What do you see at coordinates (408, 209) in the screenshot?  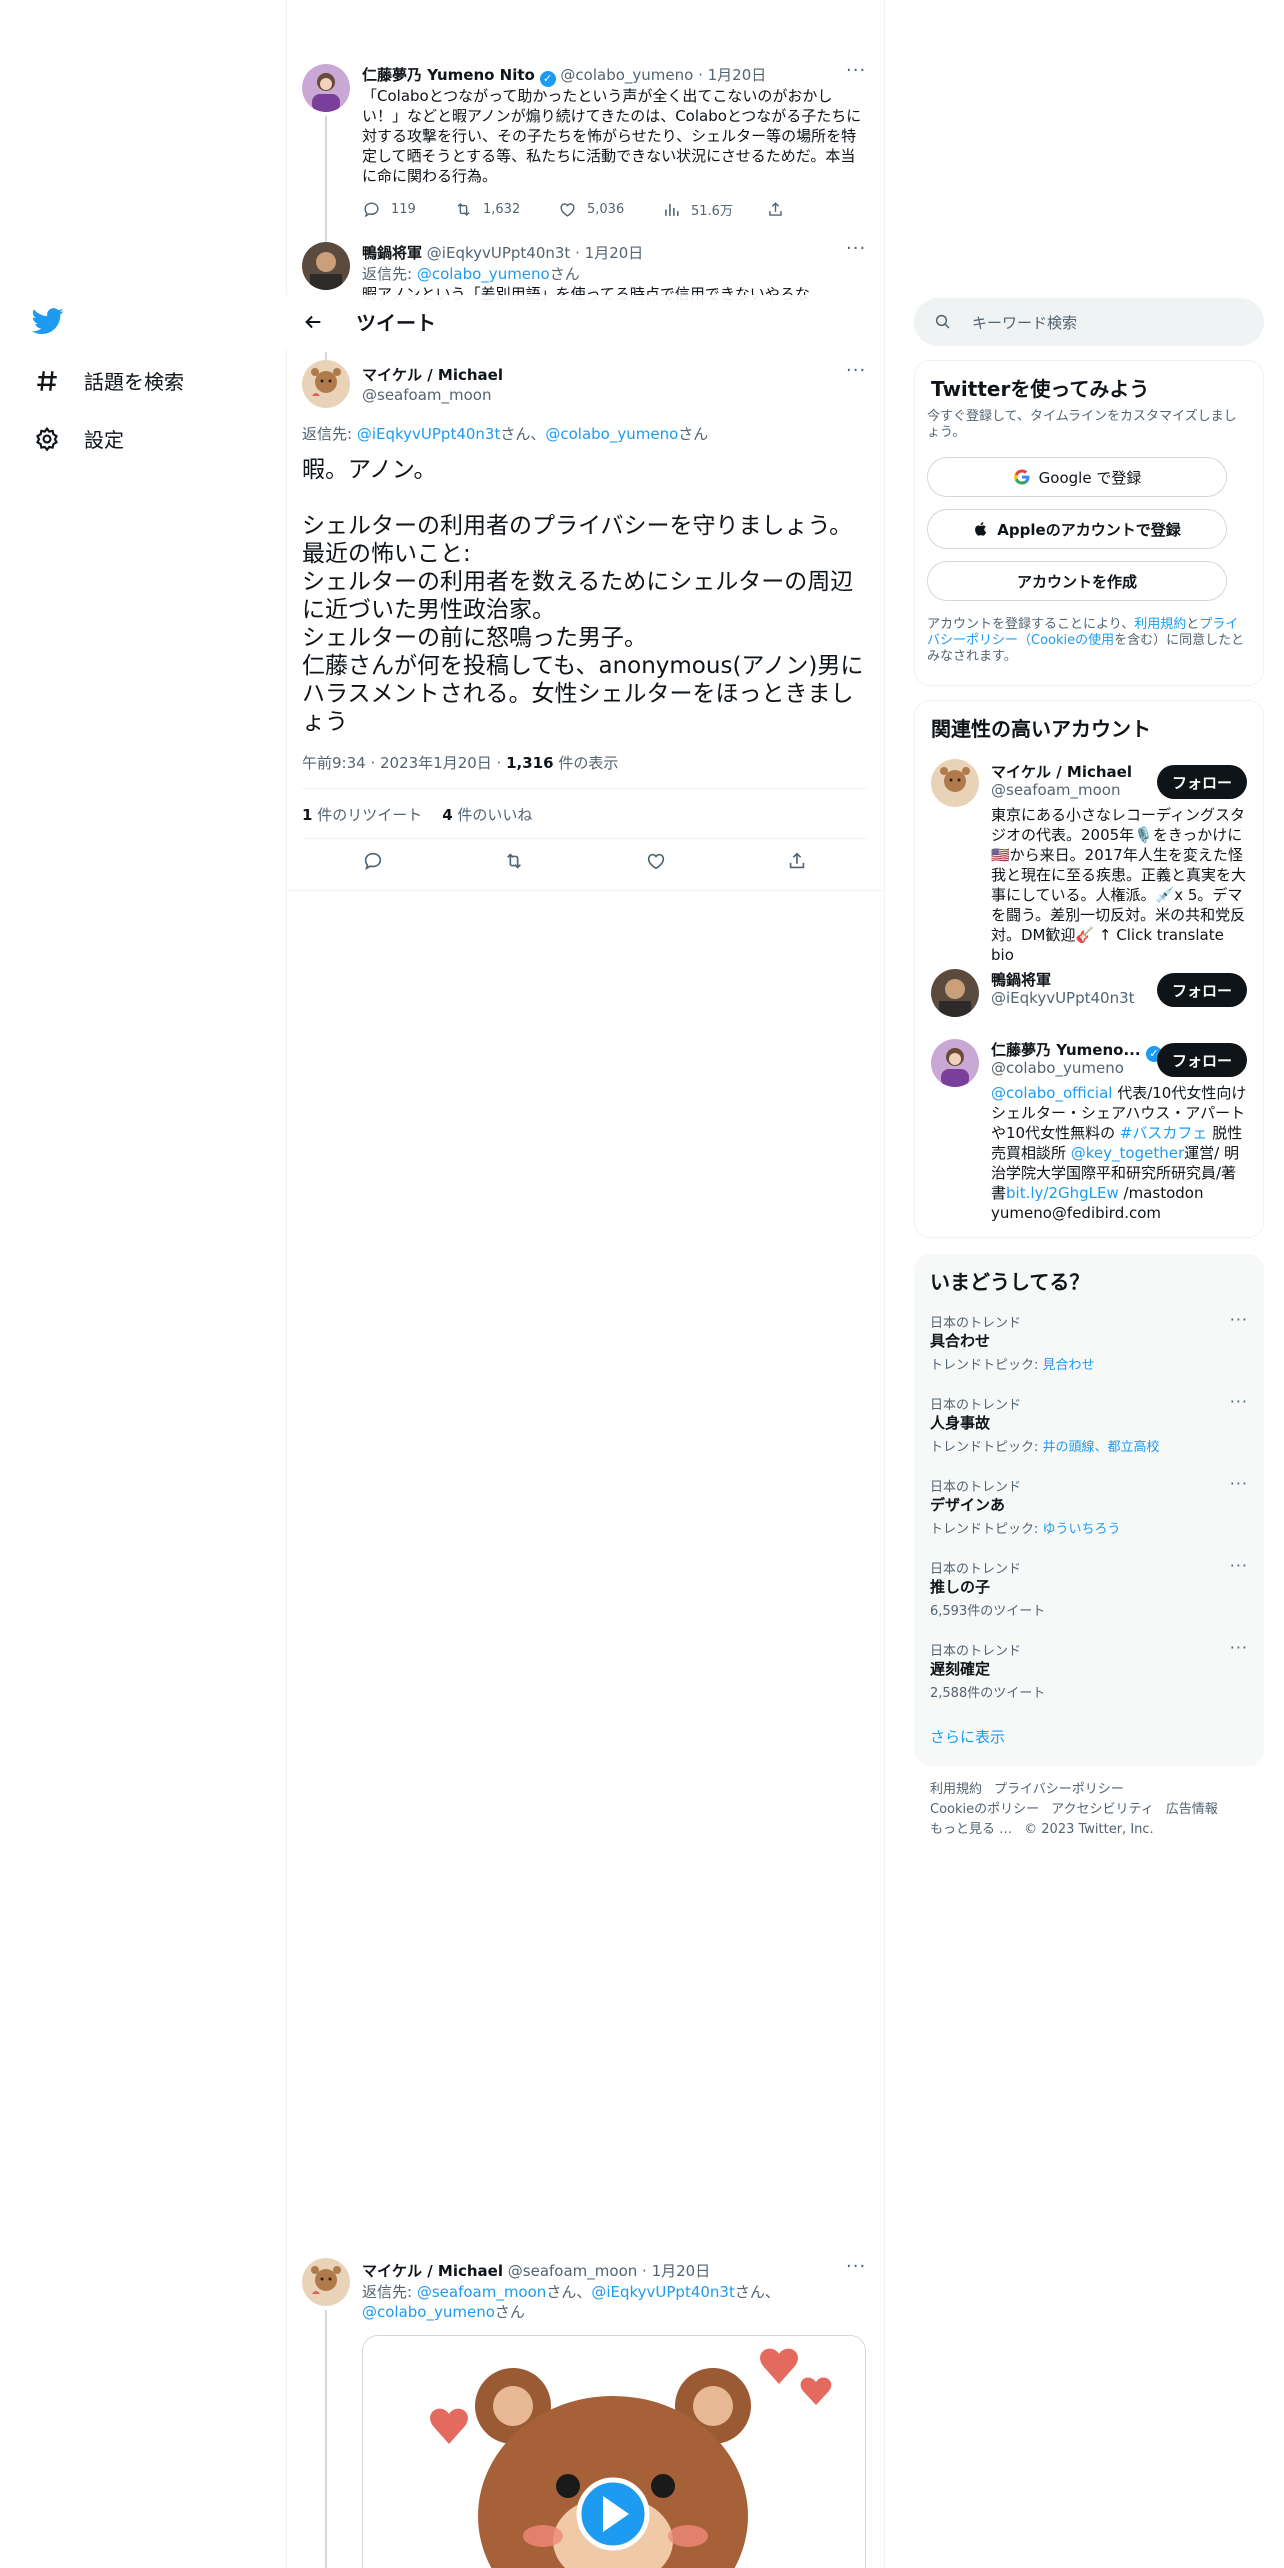 I see `reply-button: 119` at bounding box center [408, 209].